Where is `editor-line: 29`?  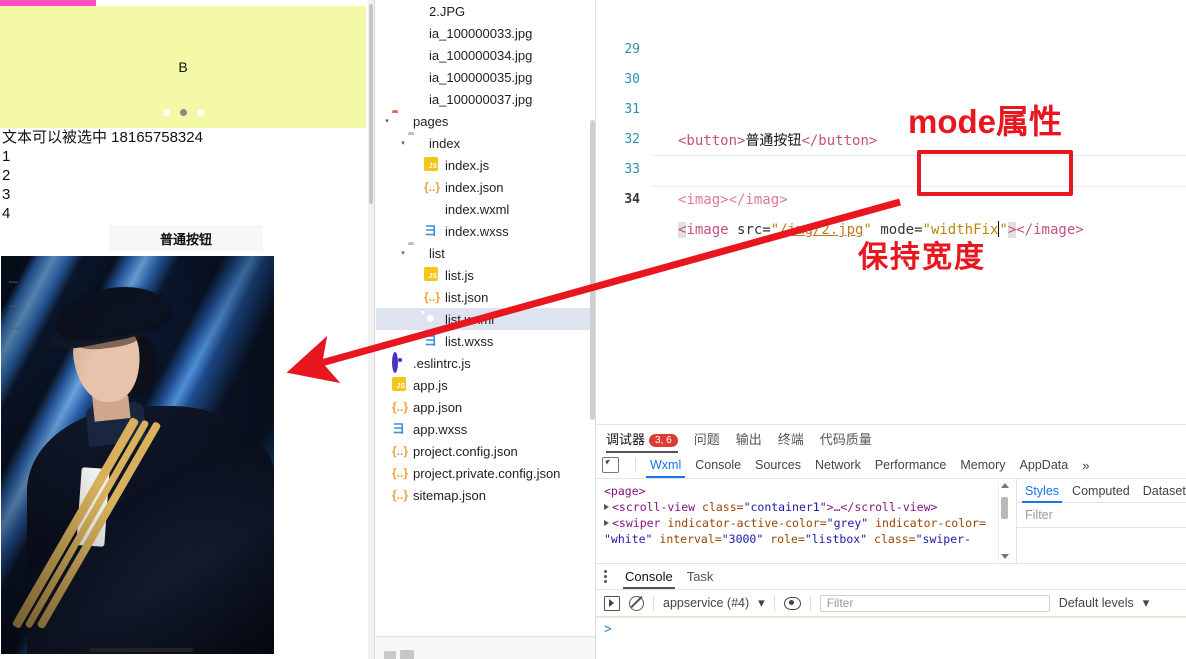 editor-line: 29 is located at coordinates (891, 31).